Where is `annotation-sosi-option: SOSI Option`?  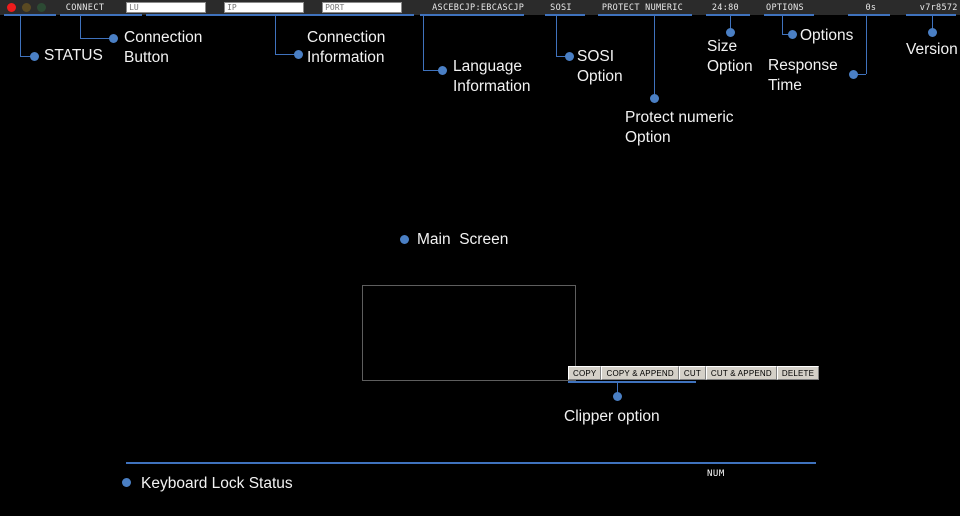
annotation-sosi-option: SOSI Option is located at coordinates (600, 66).